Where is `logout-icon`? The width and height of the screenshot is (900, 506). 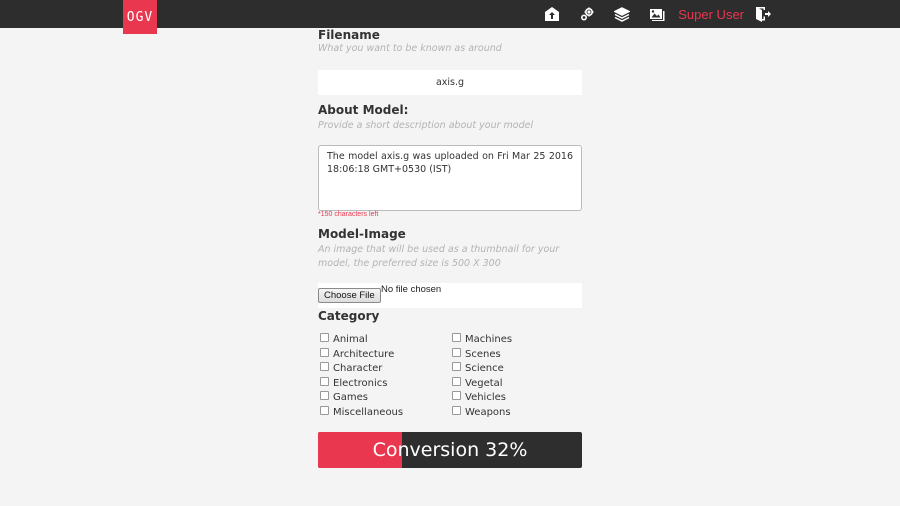 logout-icon is located at coordinates (763, 14).